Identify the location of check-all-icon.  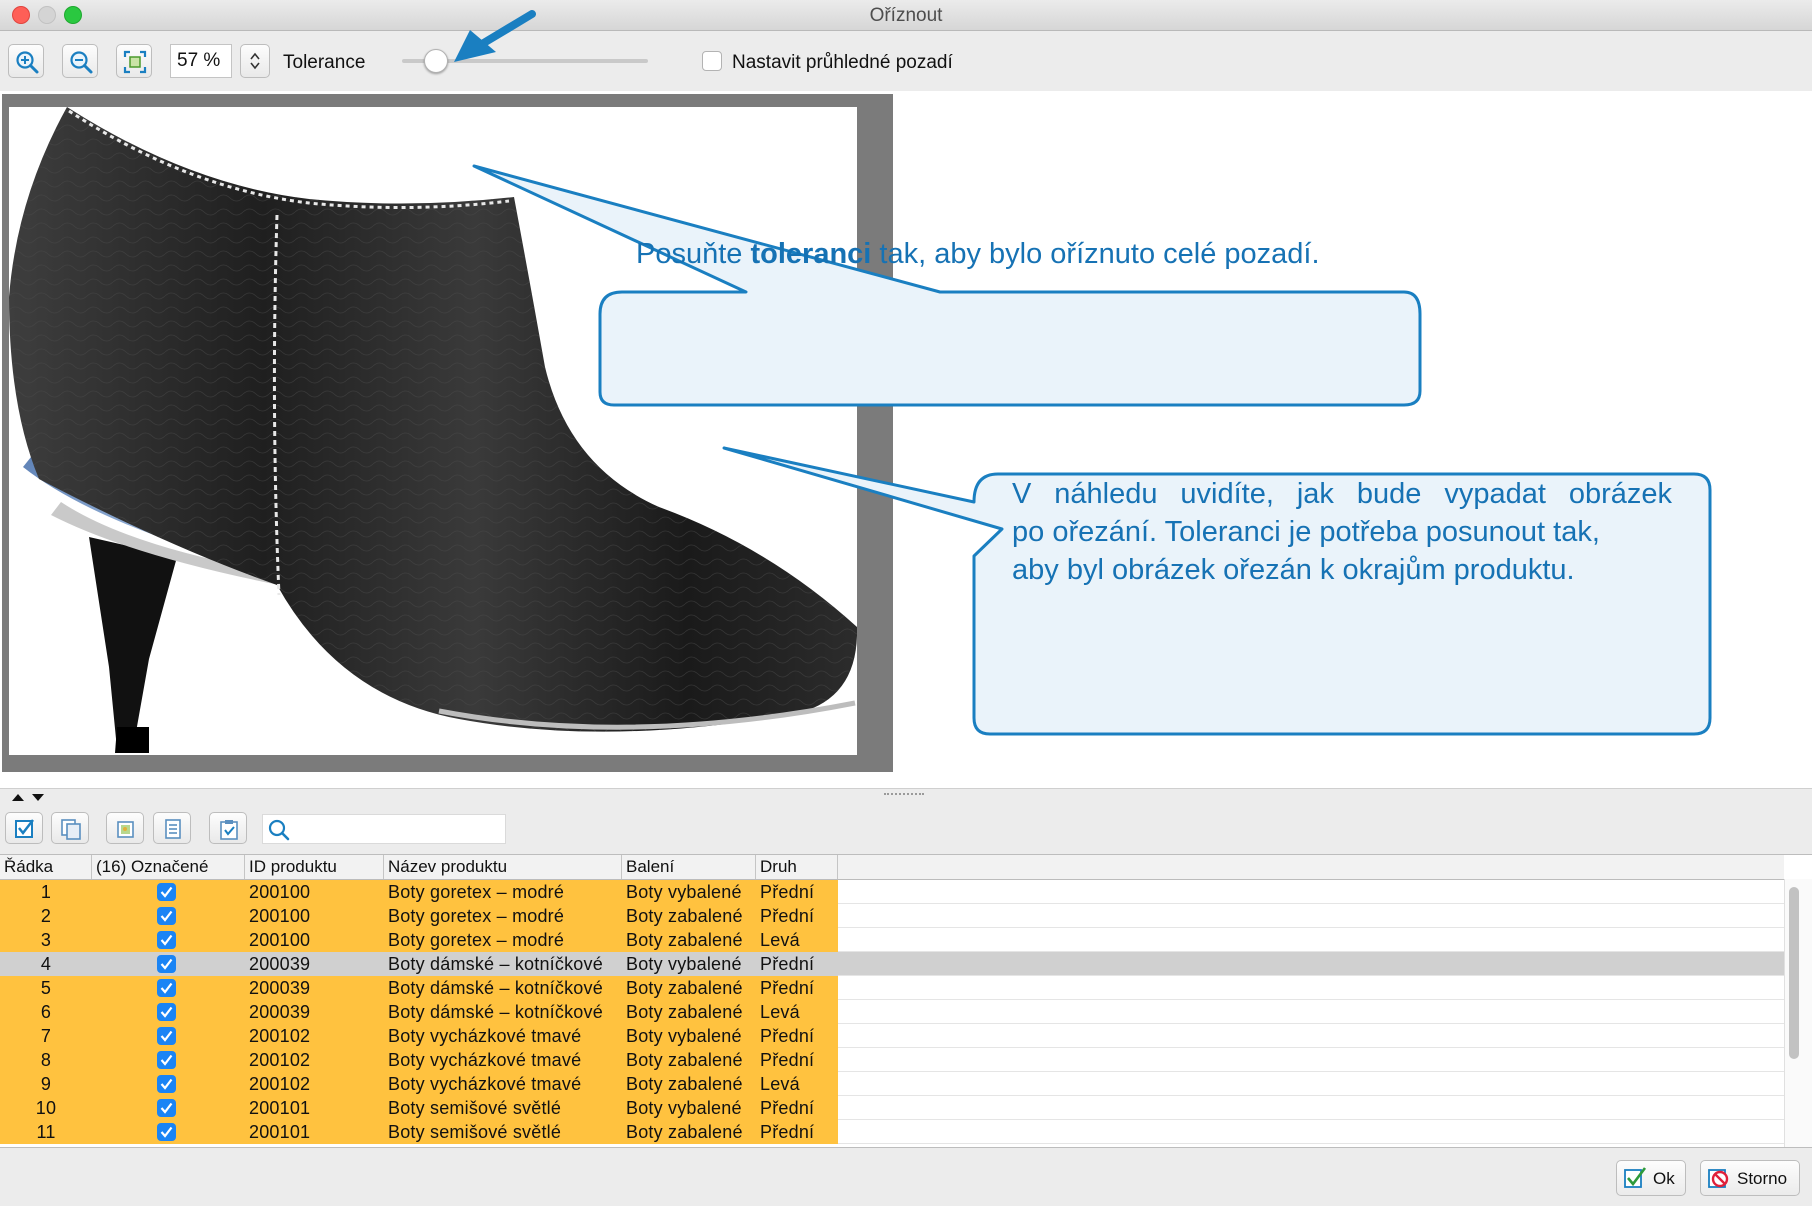
(24, 828).